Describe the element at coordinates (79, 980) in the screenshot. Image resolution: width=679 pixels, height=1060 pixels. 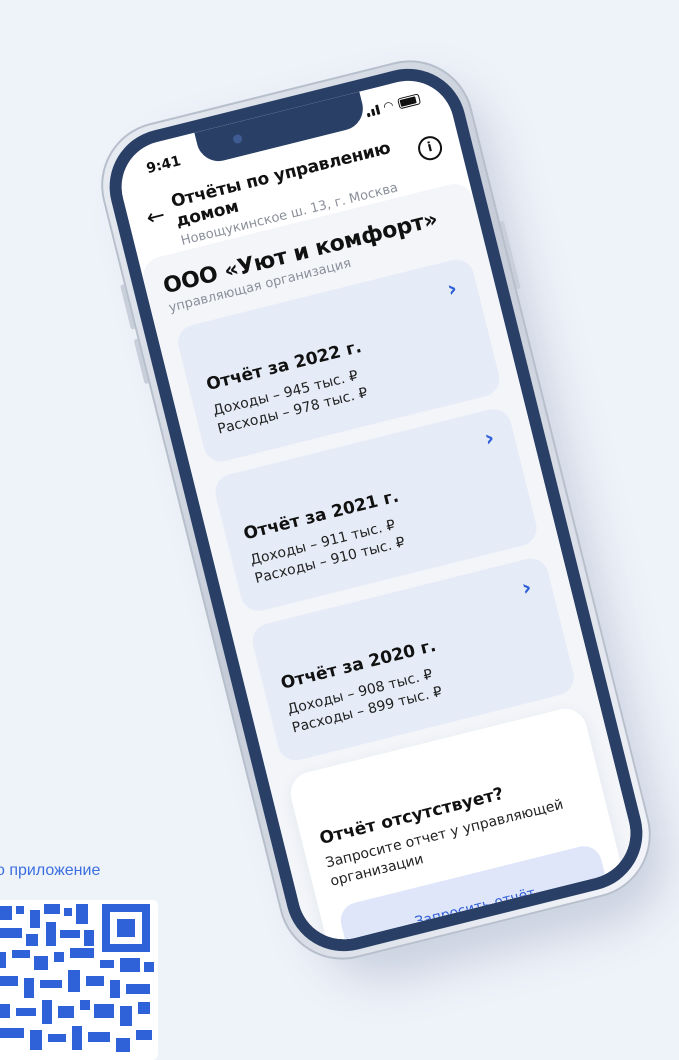
I see `qr-code` at that location.